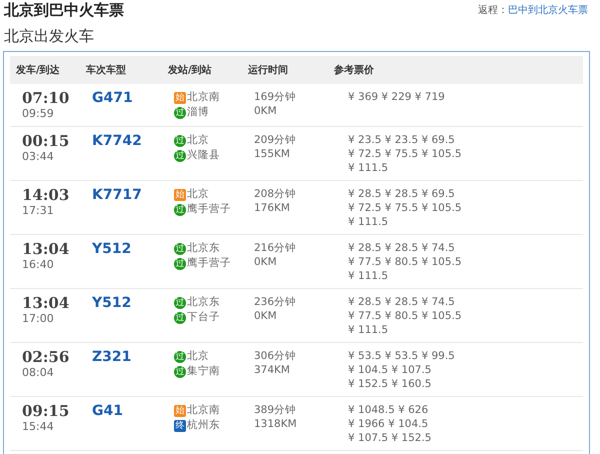  I want to click on travel-duration: 208分钟, so click(276, 194).